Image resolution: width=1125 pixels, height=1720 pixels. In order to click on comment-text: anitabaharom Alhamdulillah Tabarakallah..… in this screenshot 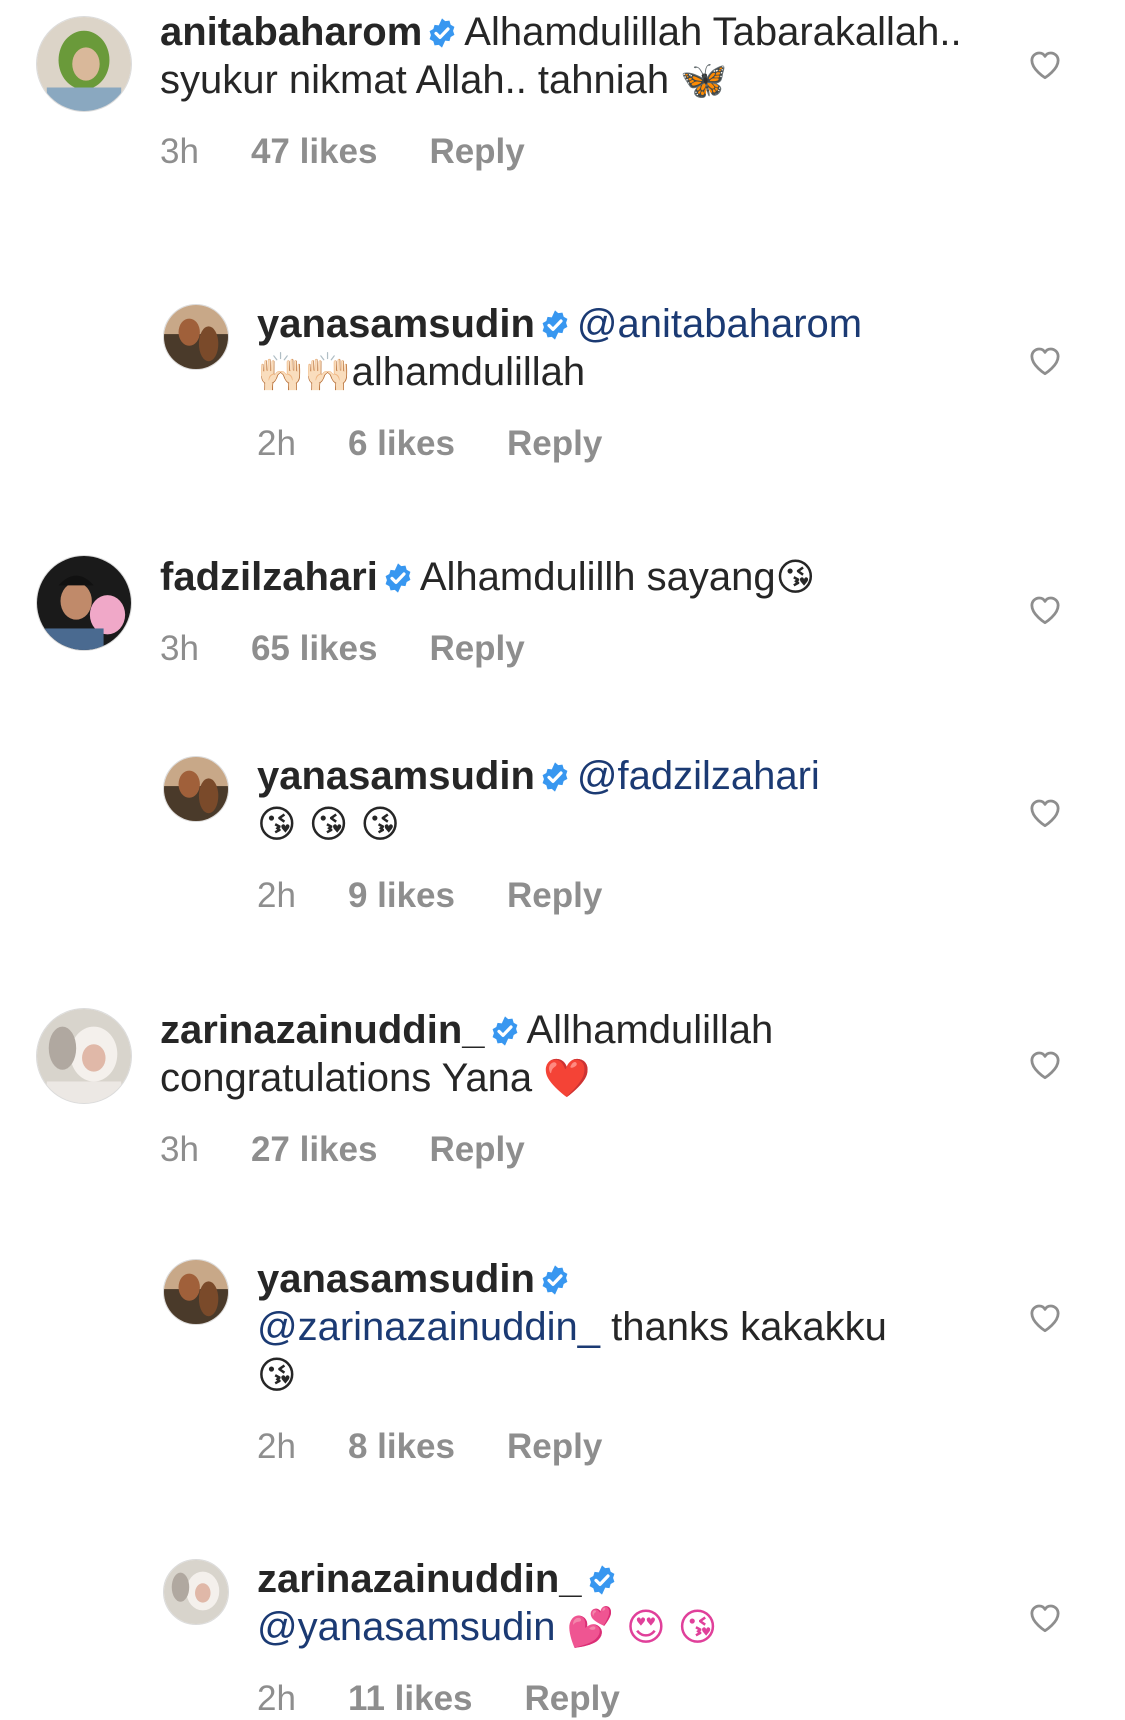, I will do `click(582, 56)`.